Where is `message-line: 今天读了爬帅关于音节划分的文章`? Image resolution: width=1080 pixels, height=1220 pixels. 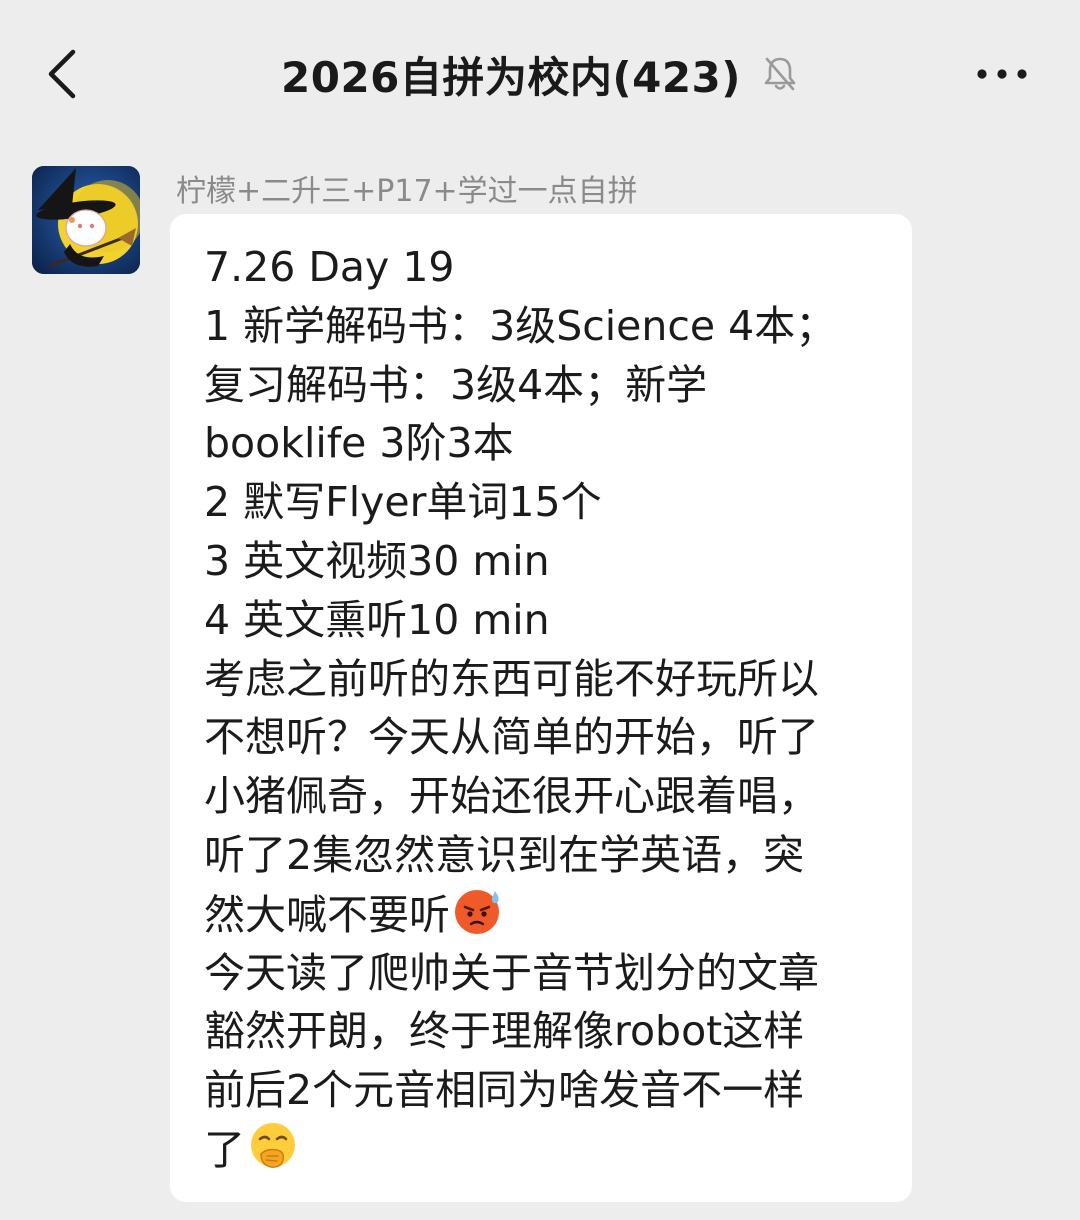
message-line: 今天读了爬帅关于音节划分的文章 is located at coordinates (511, 972).